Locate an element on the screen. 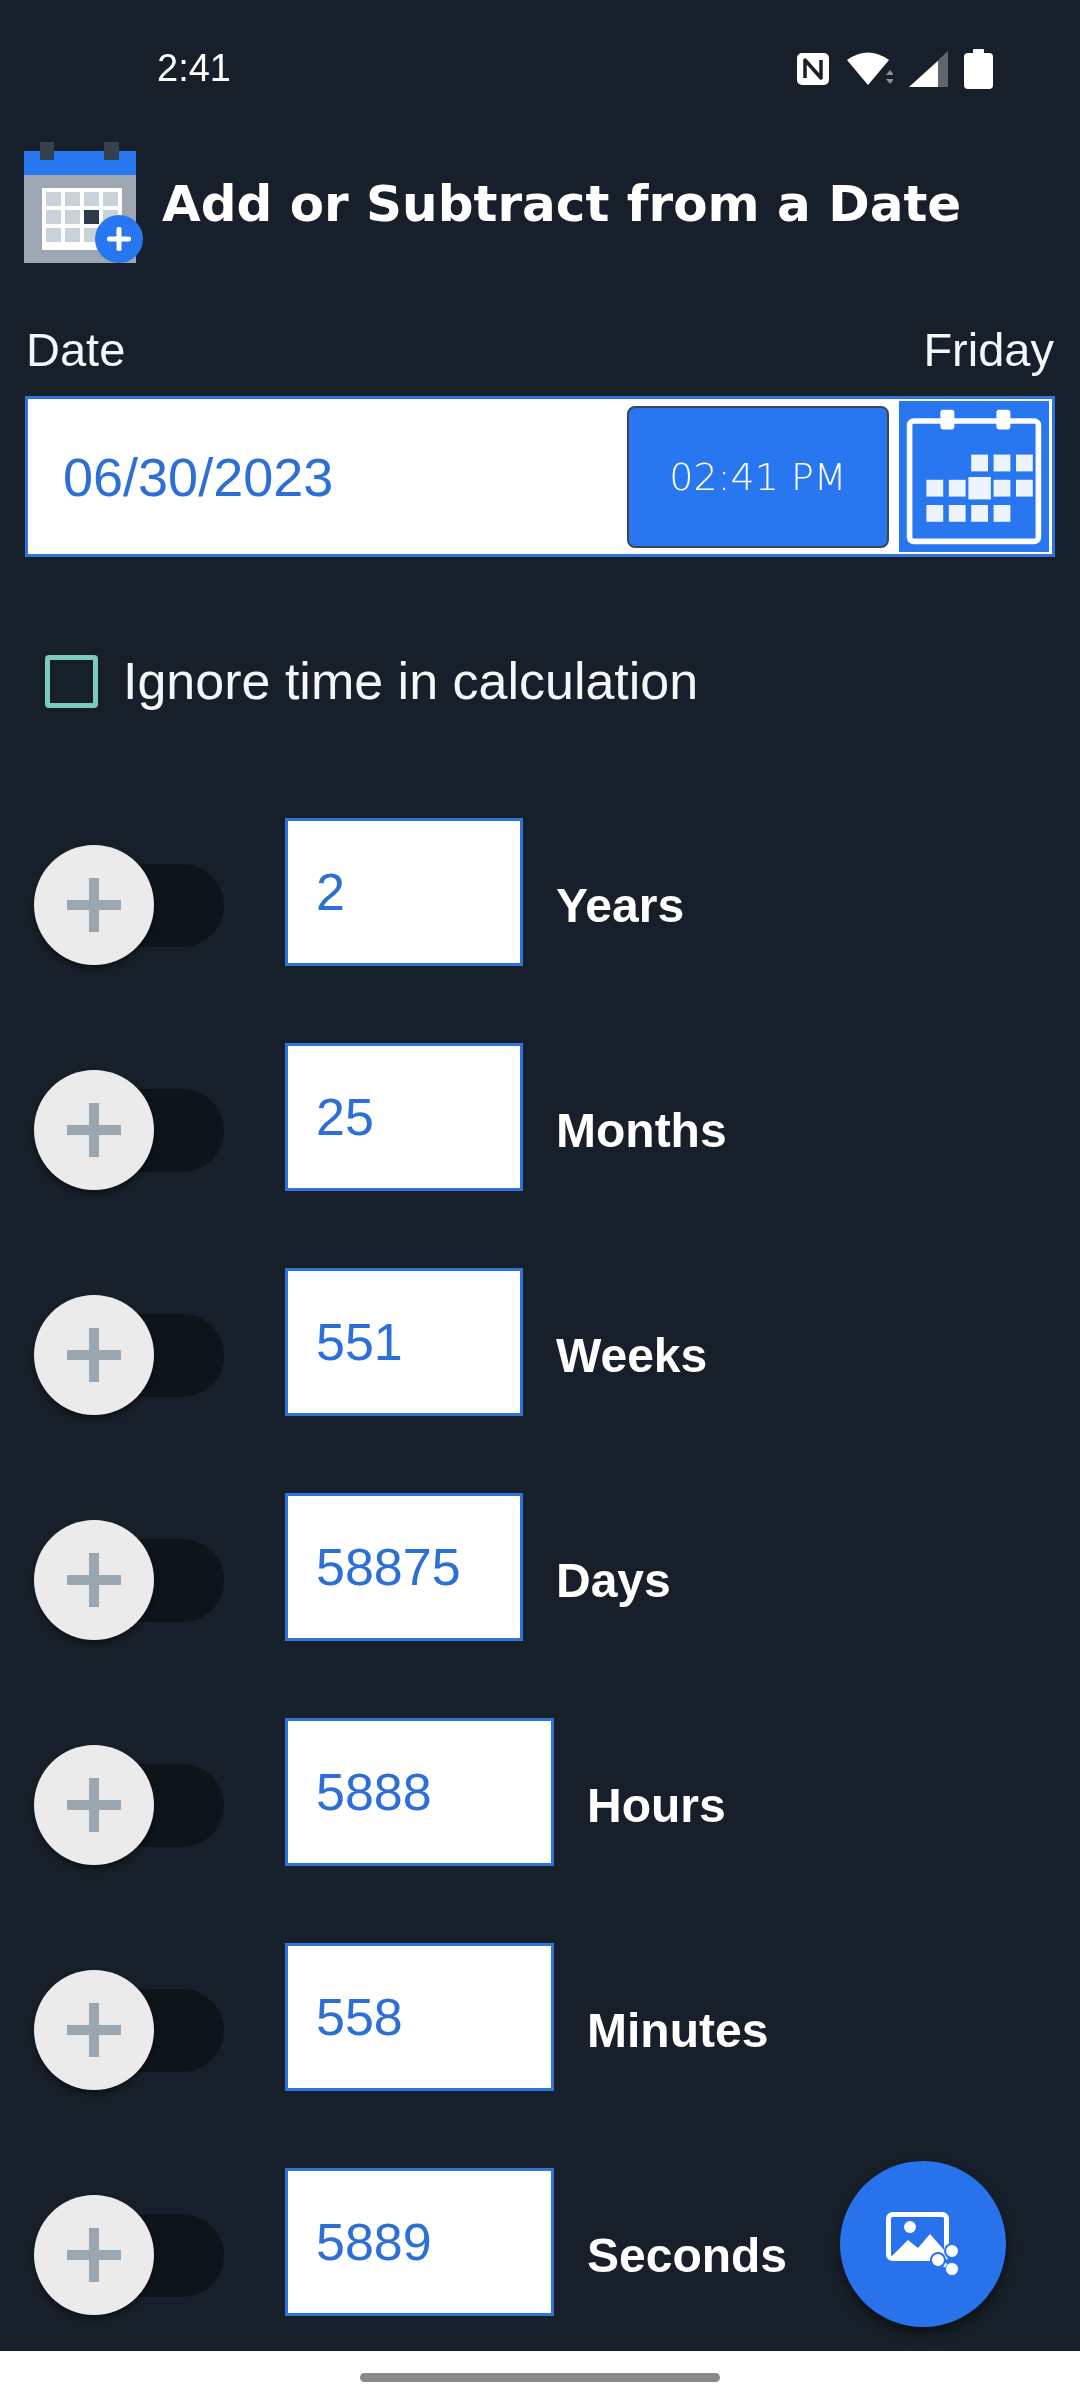  weekday-label: Friday is located at coordinates (988, 349).